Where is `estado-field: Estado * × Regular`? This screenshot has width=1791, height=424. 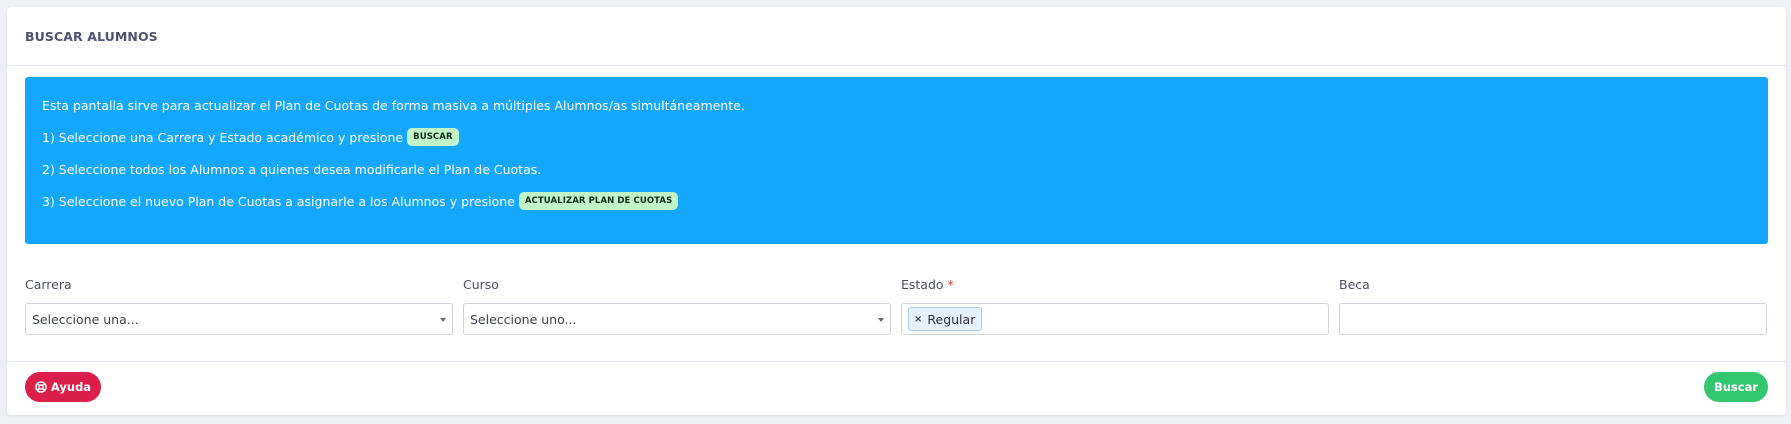 estado-field: Estado * × Regular is located at coordinates (1115, 306).